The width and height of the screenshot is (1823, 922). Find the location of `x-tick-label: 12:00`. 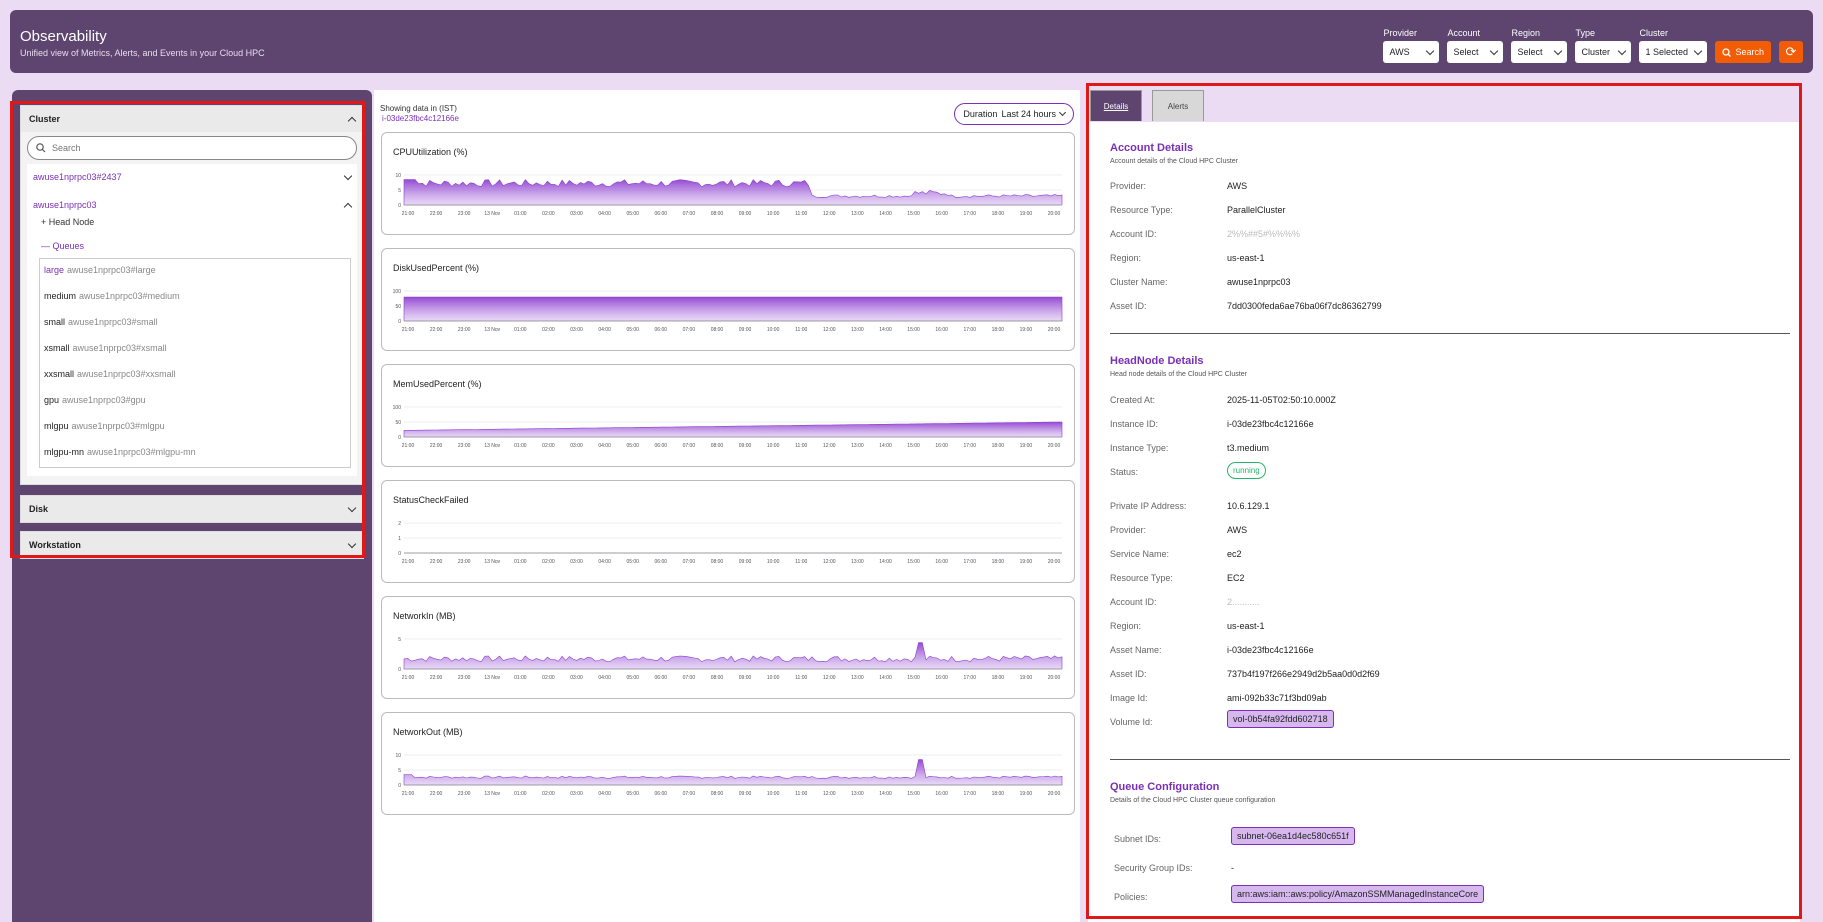

x-tick-label: 12:00 is located at coordinates (829, 678).